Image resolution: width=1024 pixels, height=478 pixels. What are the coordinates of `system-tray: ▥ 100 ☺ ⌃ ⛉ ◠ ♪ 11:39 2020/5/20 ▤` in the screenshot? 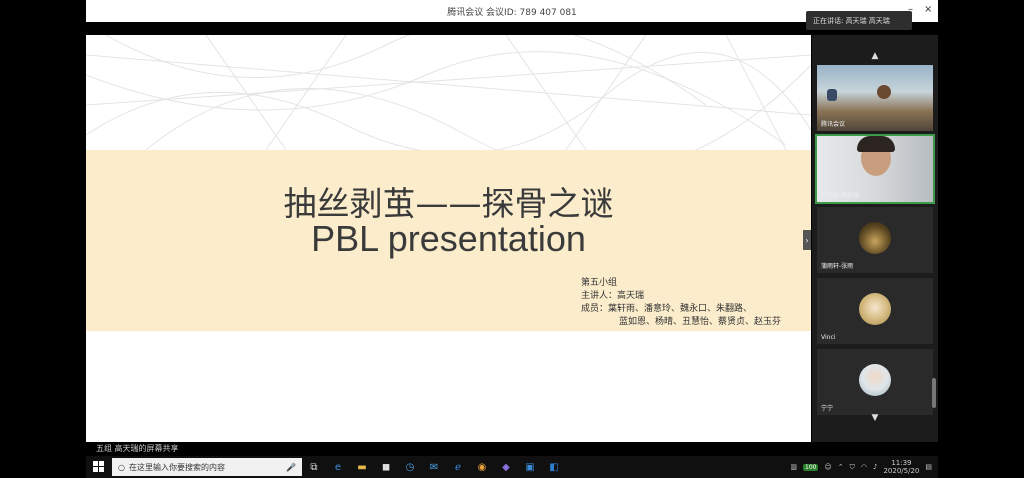 It's located at (864, 467).